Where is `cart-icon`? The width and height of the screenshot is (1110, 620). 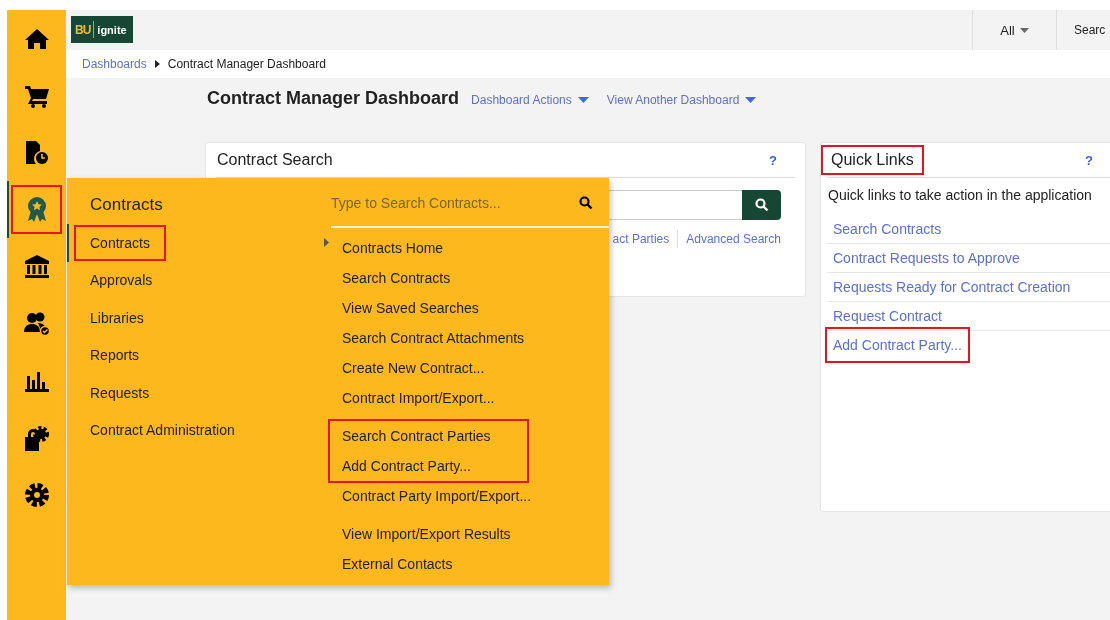
cart-icon is located at coordinates (36, 95).